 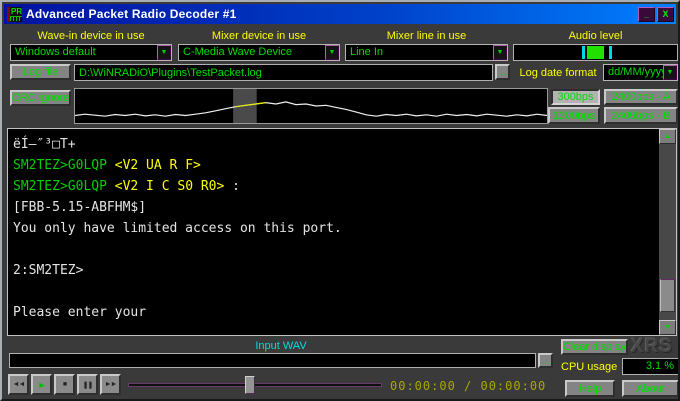 I want to click on log-date-format-label: Log date format, so click(x=558, y=73).